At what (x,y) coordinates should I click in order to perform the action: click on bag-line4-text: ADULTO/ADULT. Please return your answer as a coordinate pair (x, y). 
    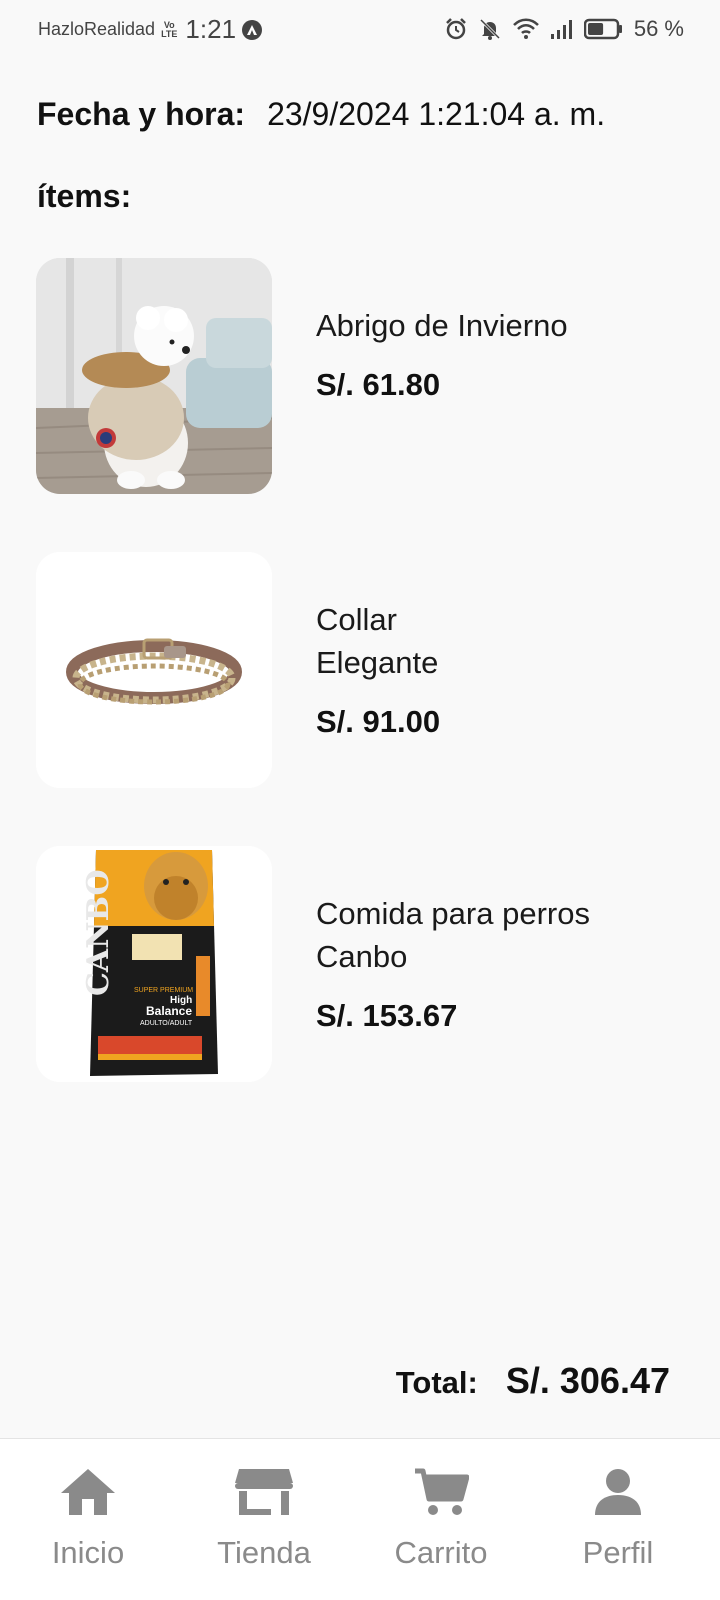
    Looking at the image, I should click on (166, 1023).